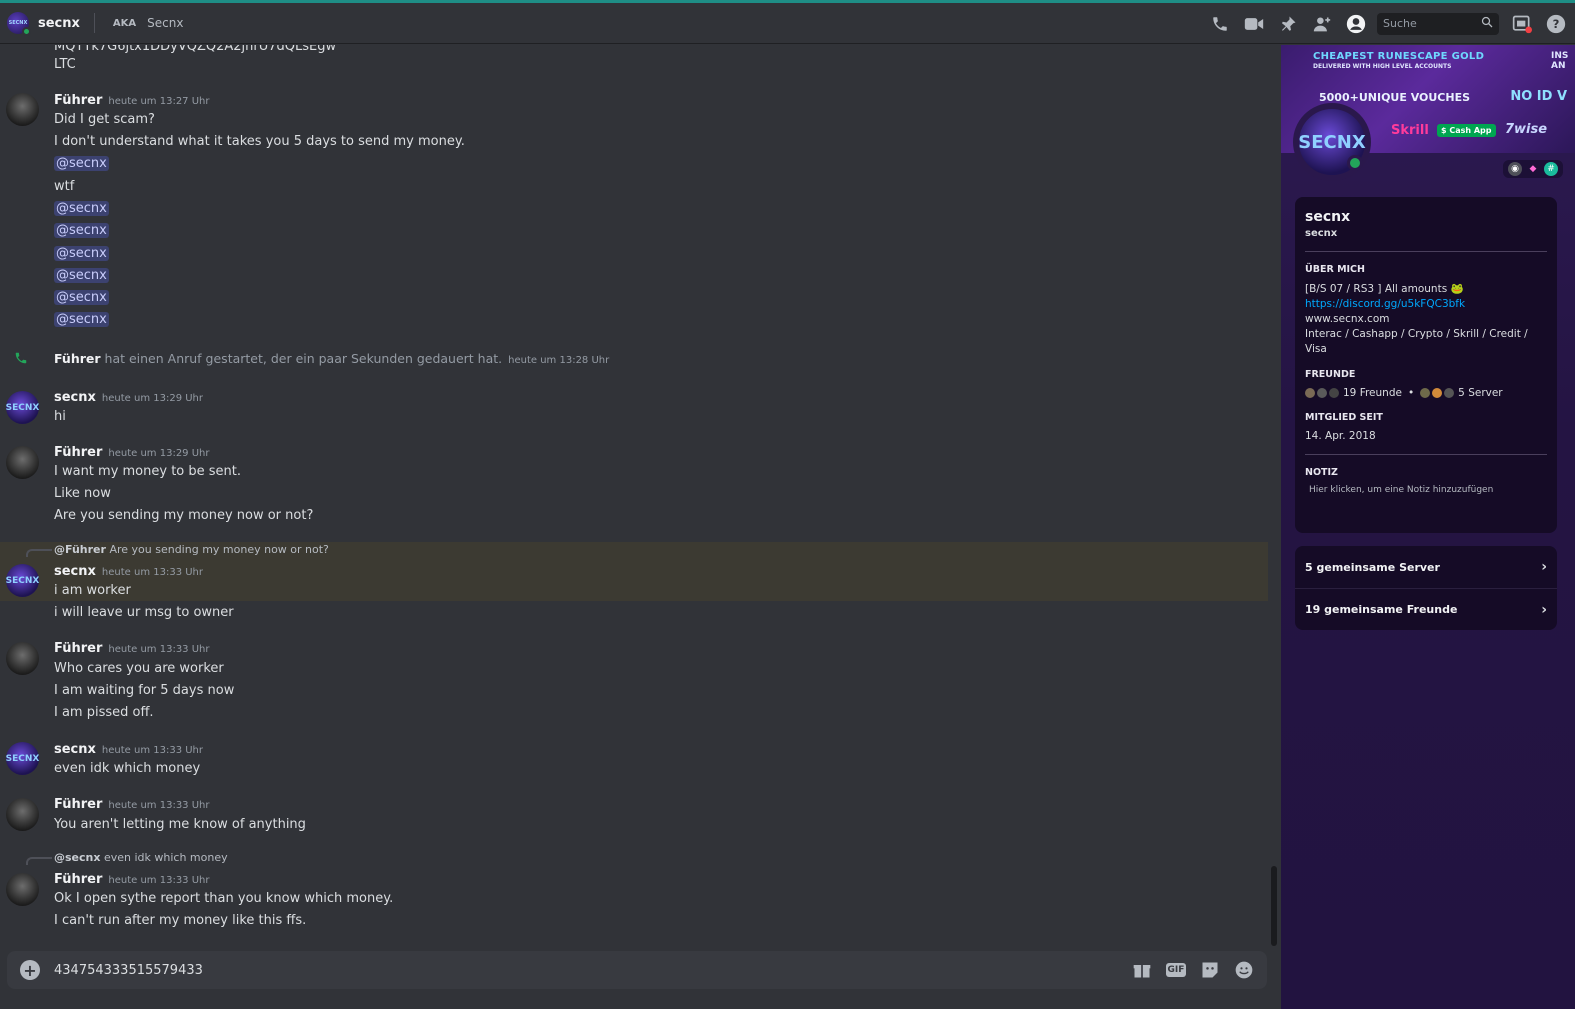 The width and height of the screenshot is (1575, 1009). What do you see at coordinates (1382, 66) in the screenshot?
I see `banner-subline: DELIVERED WITH HIGH LEVEL ACCOUNTS` at bounding box center [1382, 66].